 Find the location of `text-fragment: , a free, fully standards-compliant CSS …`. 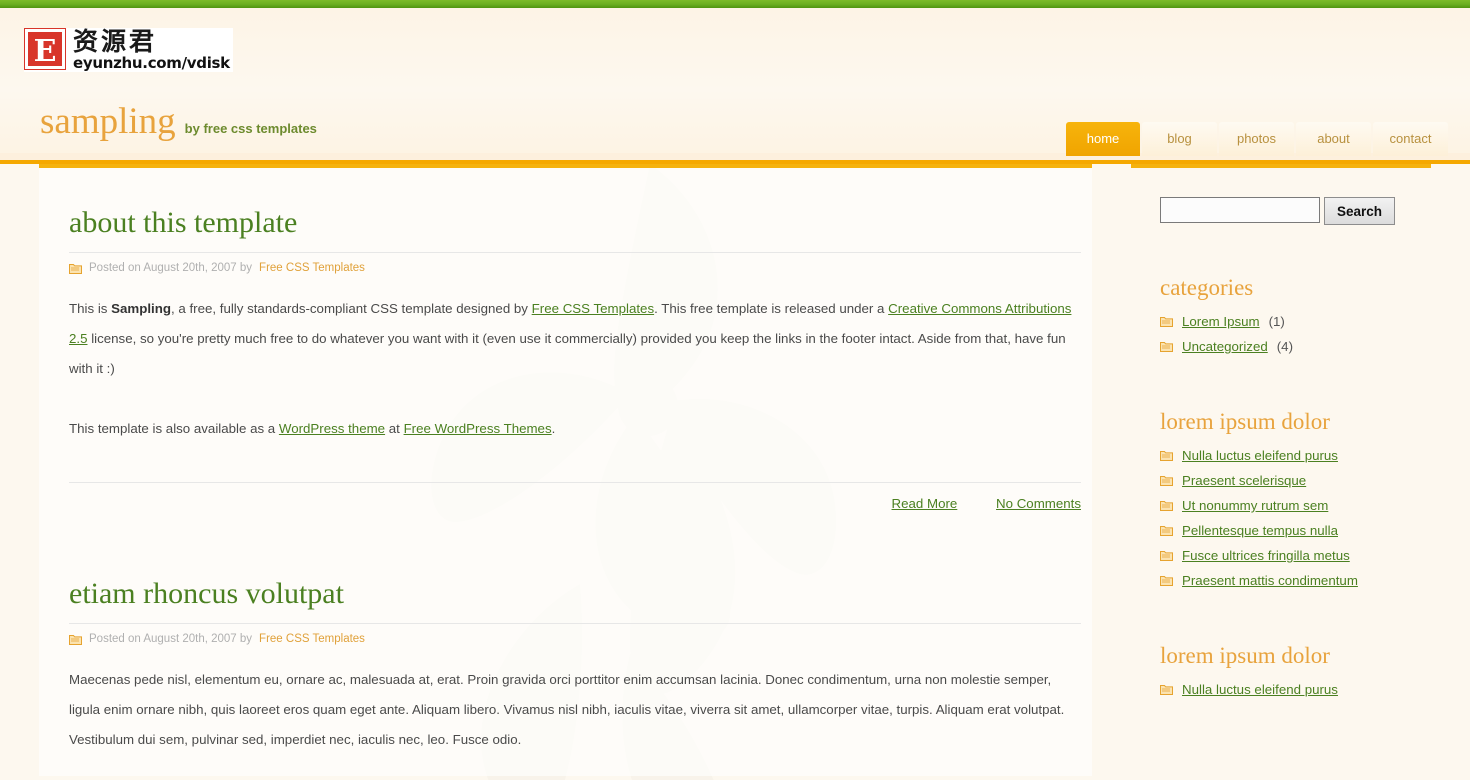

text-fragment: , a free, fully standards-compliant CSS … is located at coordinates (351, 308).